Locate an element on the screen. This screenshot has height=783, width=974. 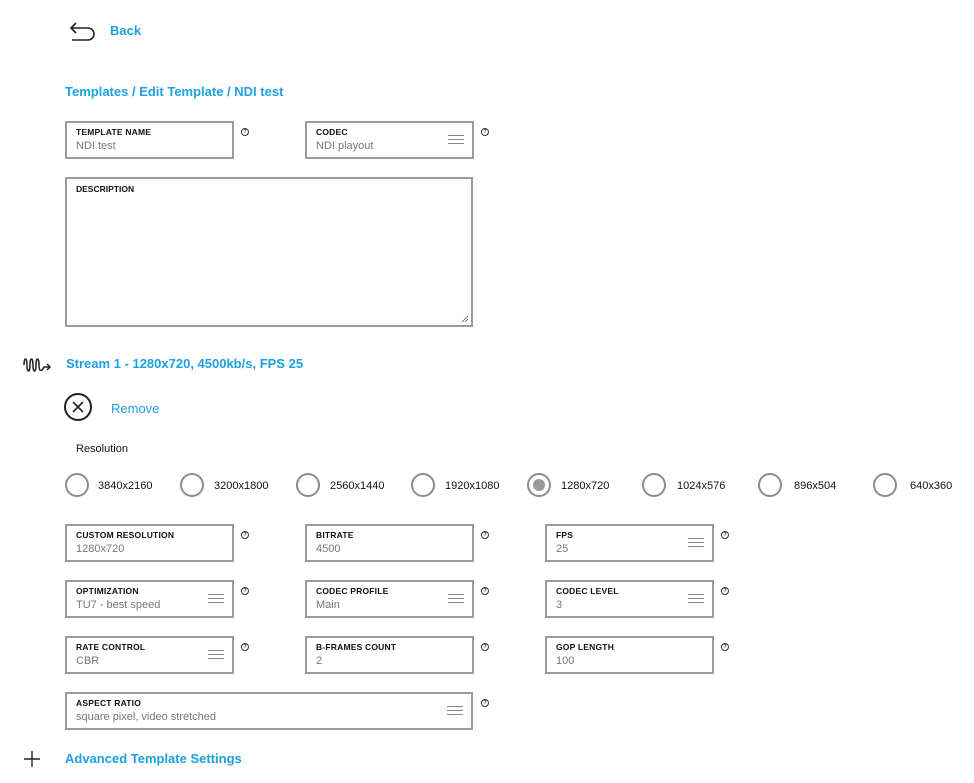
radio-3840x2160 is located at coordinates (77, 485).